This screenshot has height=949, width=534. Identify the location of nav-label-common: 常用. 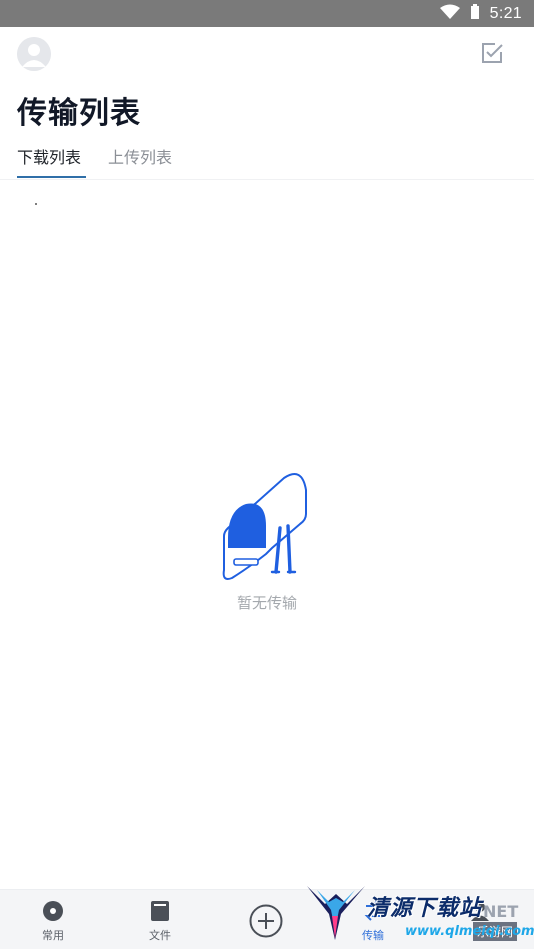
(53, 935).